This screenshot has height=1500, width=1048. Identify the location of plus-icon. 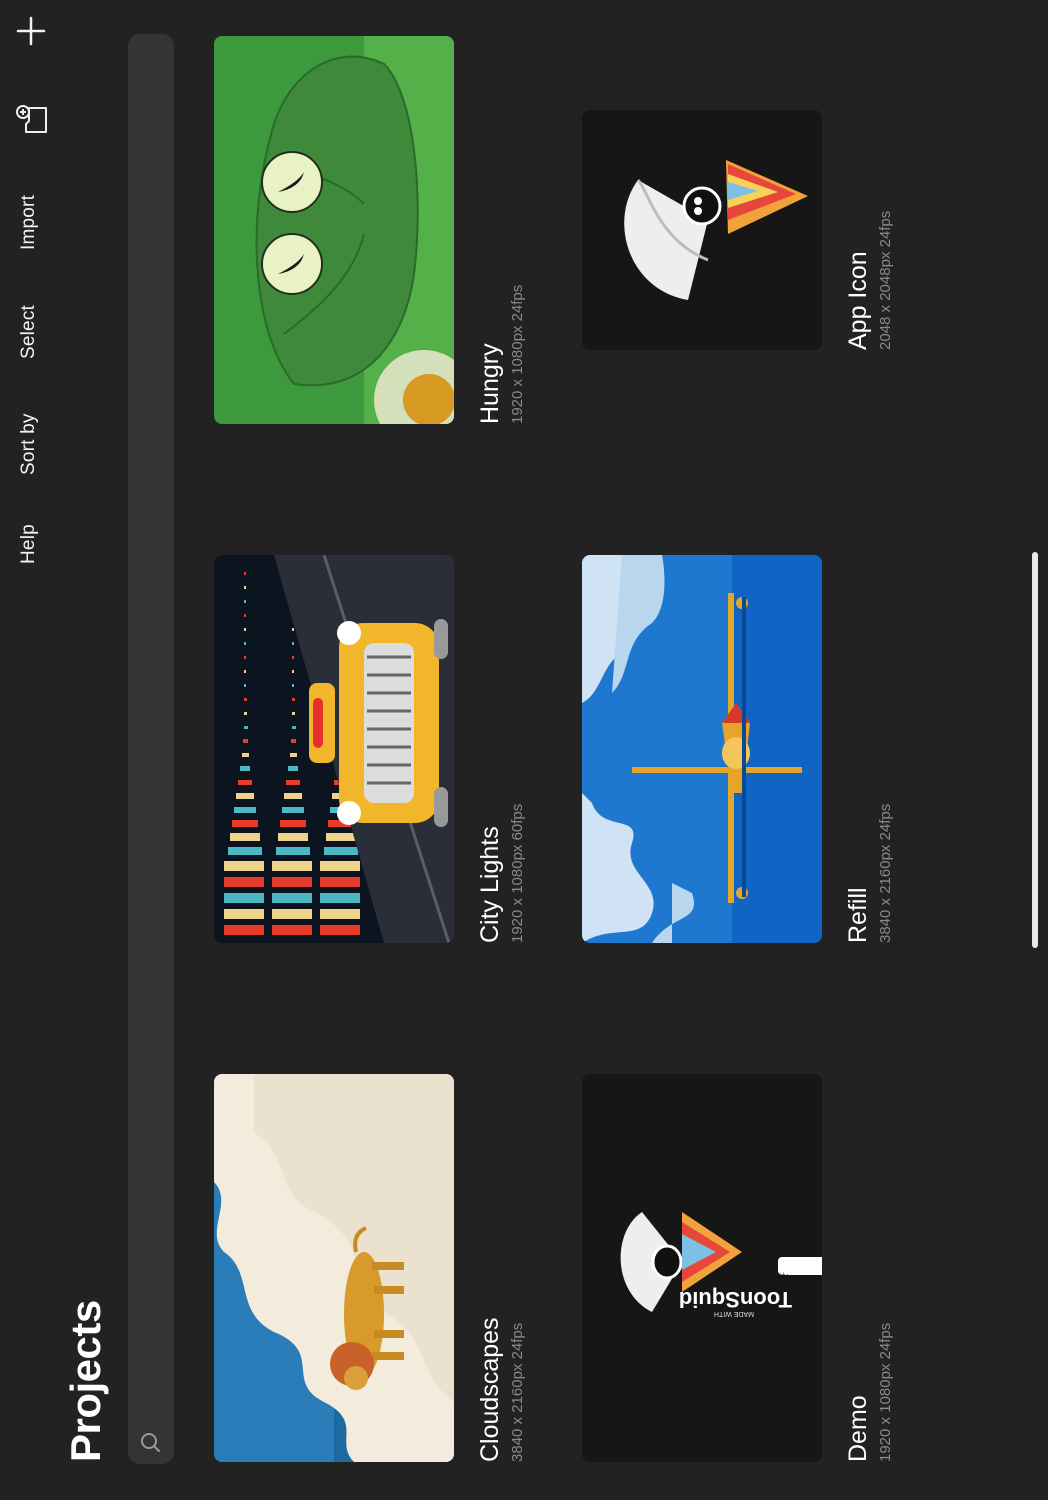
(31, 31).